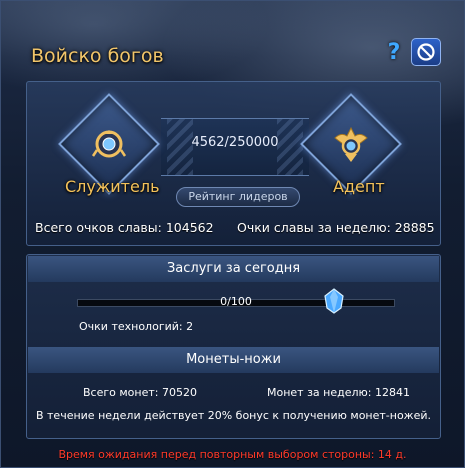 Image resolution: width=465 pixels, height=468 pixels. Describe the element at coordinates (235, 142) in the screenshot. I see `rank-progress-text: 4562/250000` at that location.